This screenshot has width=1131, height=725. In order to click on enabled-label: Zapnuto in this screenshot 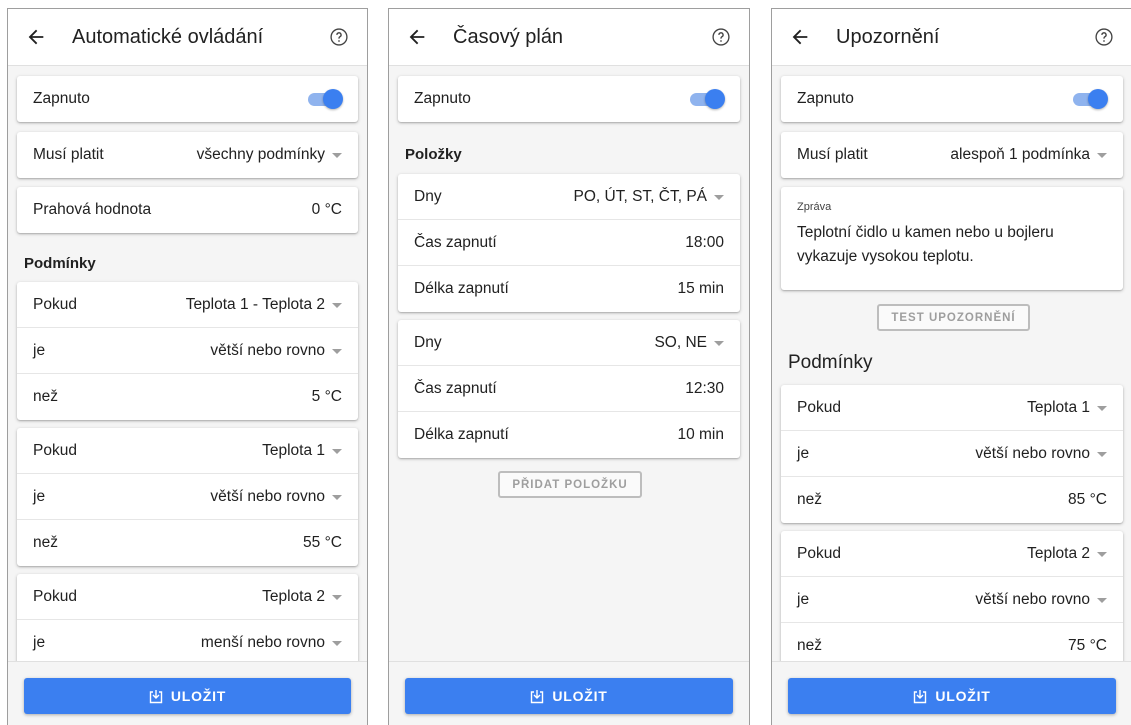, I will do `click(61, 98)`.